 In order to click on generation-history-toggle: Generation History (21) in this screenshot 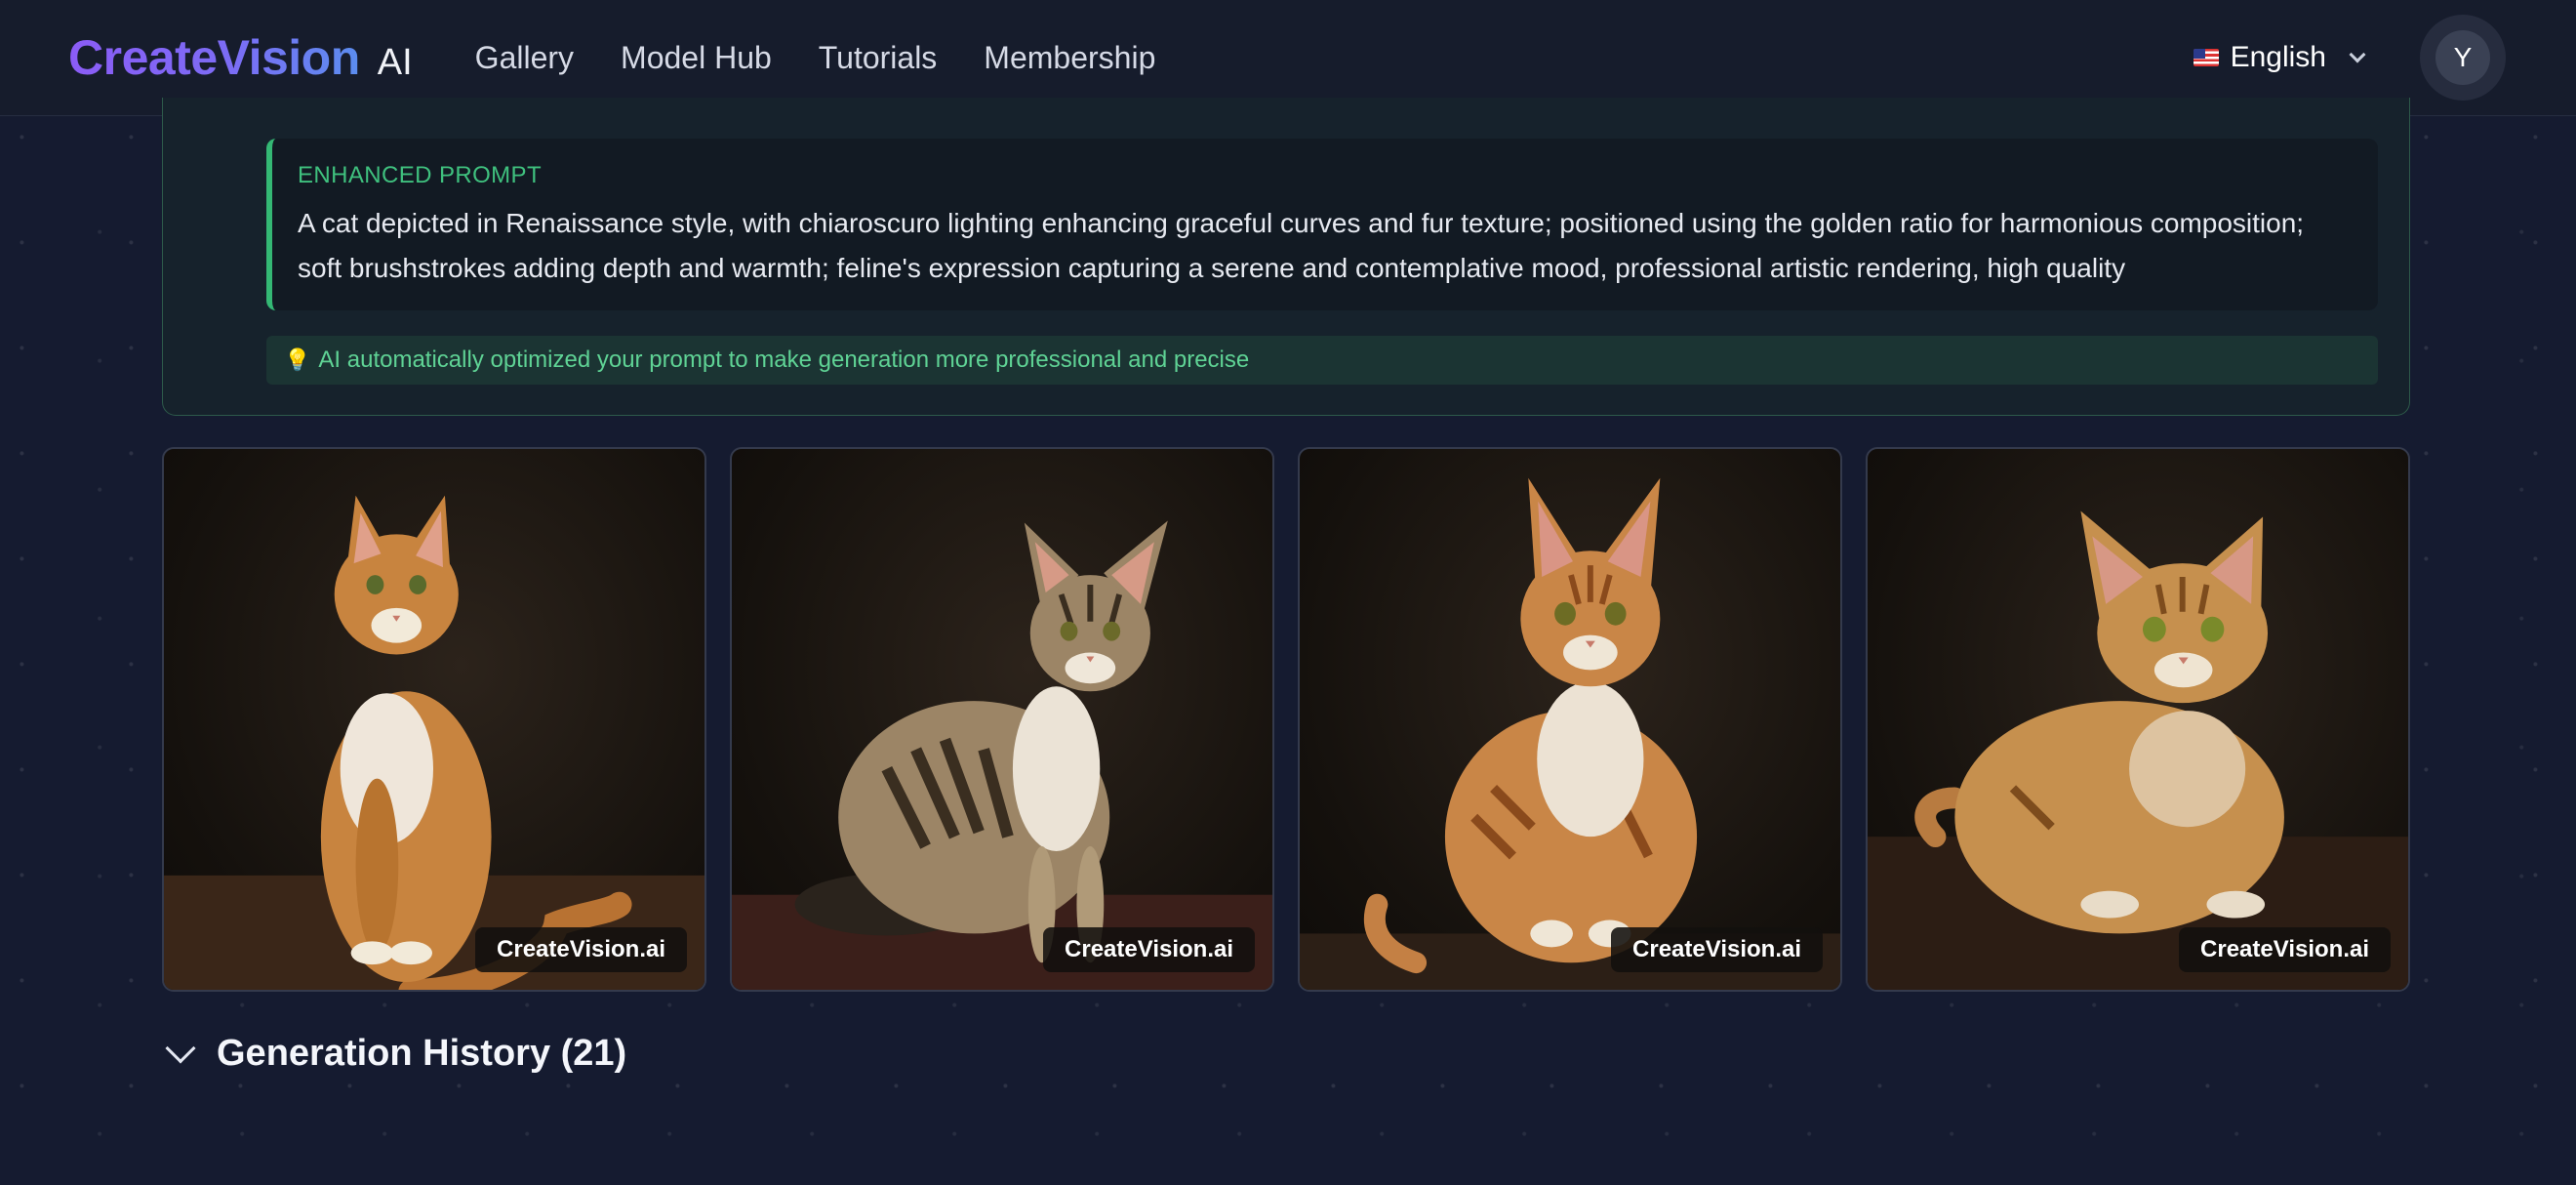, I will do `click(396, 1053)`.